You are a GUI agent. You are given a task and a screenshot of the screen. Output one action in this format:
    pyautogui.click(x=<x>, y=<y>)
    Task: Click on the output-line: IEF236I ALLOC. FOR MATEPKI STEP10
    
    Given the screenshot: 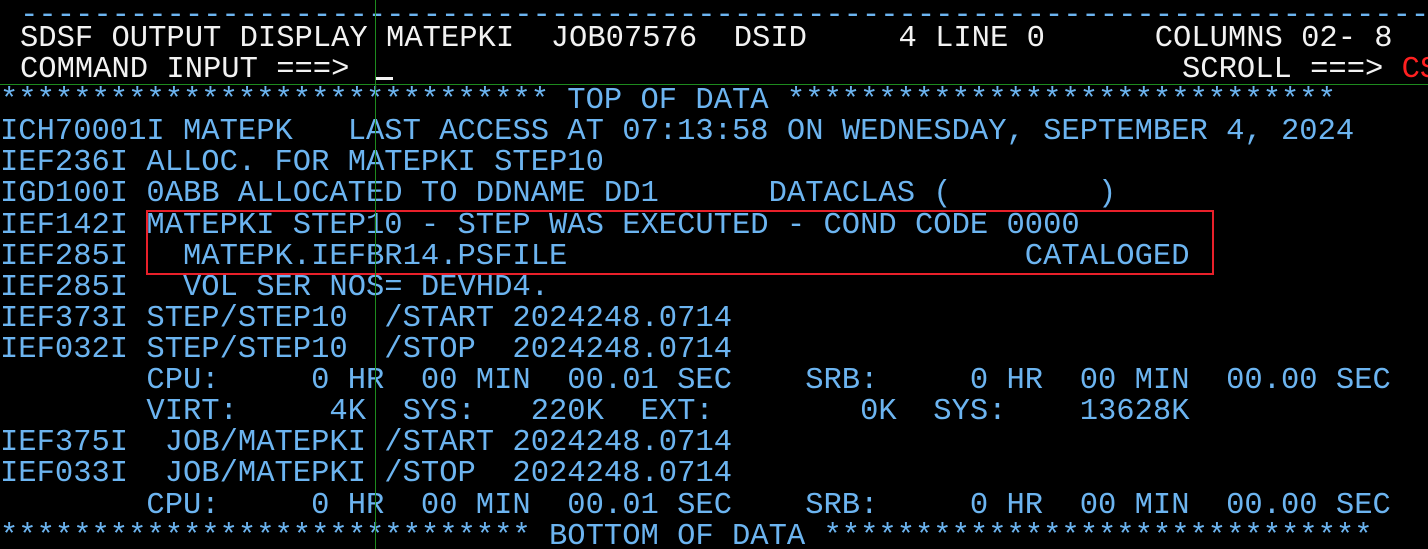 What is the action you would take?
    pyautogui.click(x=302, y=163)
    